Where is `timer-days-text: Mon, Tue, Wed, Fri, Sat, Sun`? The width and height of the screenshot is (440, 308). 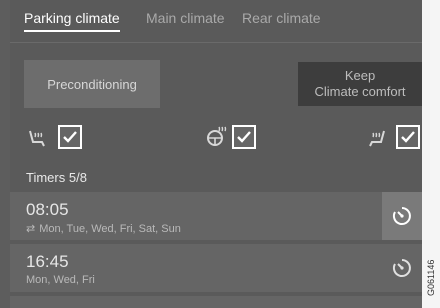
timer-days-text: Mon, Tue, Wed, Fri, Sat, Sun is located at coordinates (110, 229).